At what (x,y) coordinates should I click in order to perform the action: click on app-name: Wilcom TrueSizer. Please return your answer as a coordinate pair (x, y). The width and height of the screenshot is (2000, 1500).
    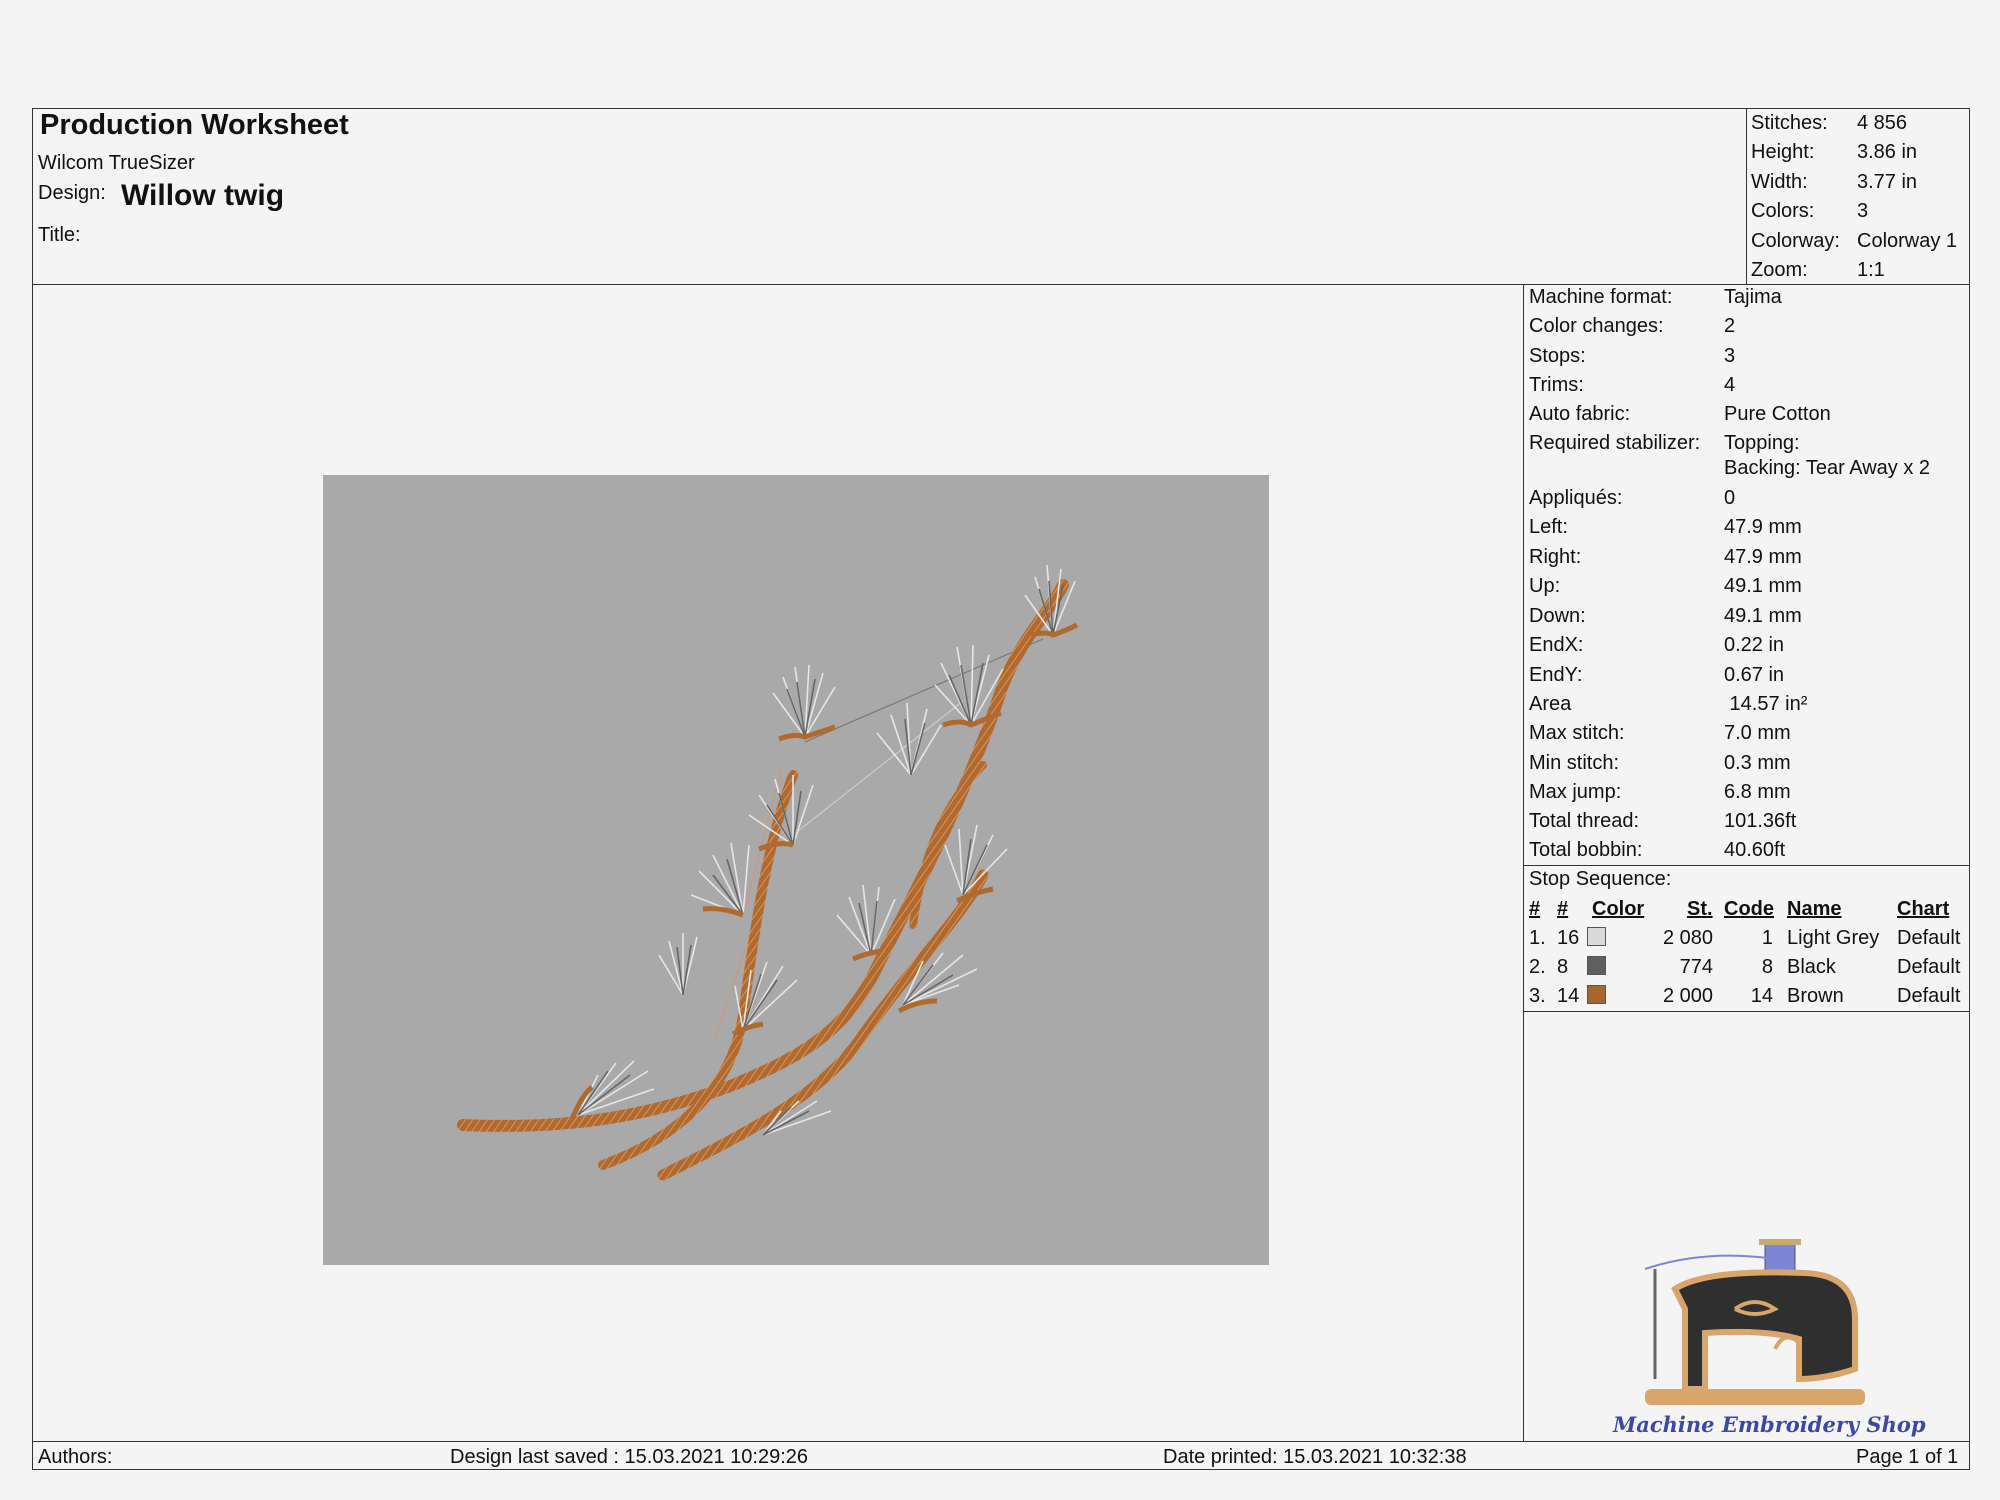
    Looking at the image, I should click on (116, 163).